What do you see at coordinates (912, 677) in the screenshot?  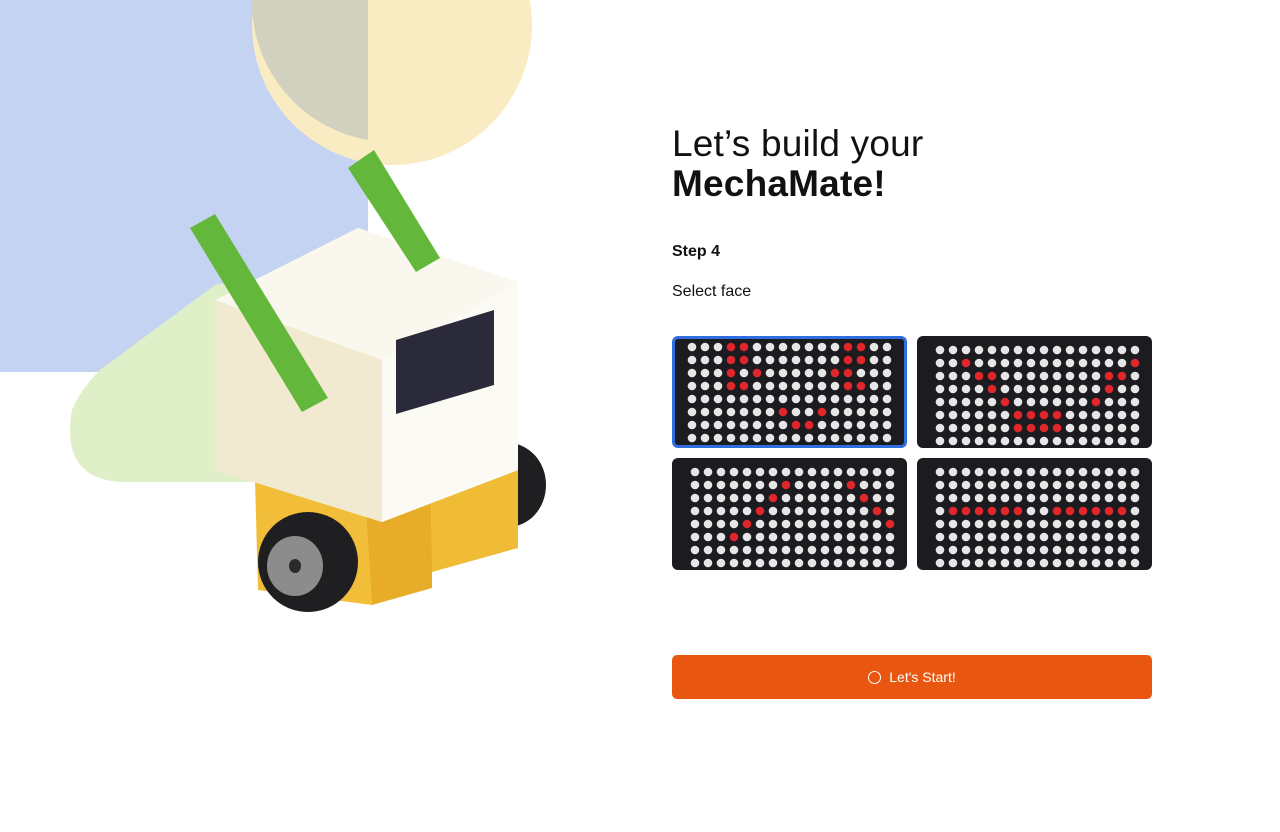 I see `start-button: Let's Start!` at bounding box center [912, 677].